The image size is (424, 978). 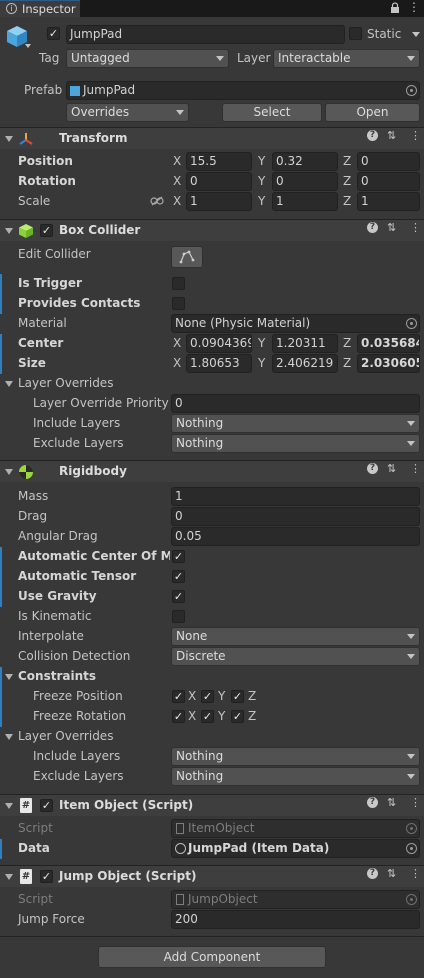 I want to click on drag-field: 0, so click(x=295, y=516).